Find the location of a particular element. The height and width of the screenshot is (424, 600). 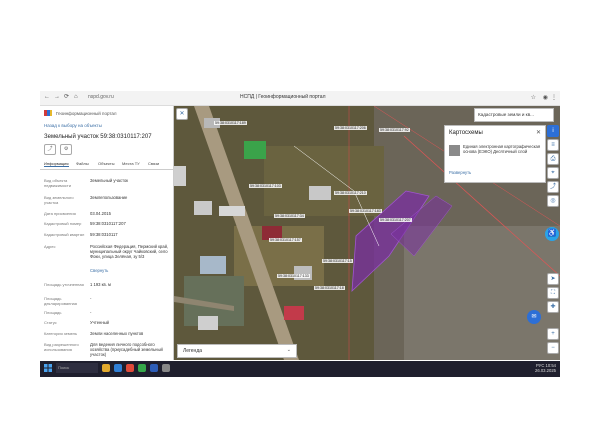

expand-link: Развернуть is located at coordinates (460, 172).